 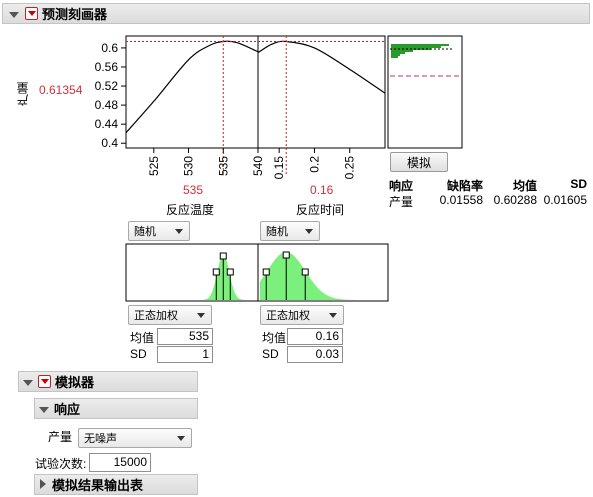 I want to click on x-tick-label: 0.15, so click(x=279, y=168).